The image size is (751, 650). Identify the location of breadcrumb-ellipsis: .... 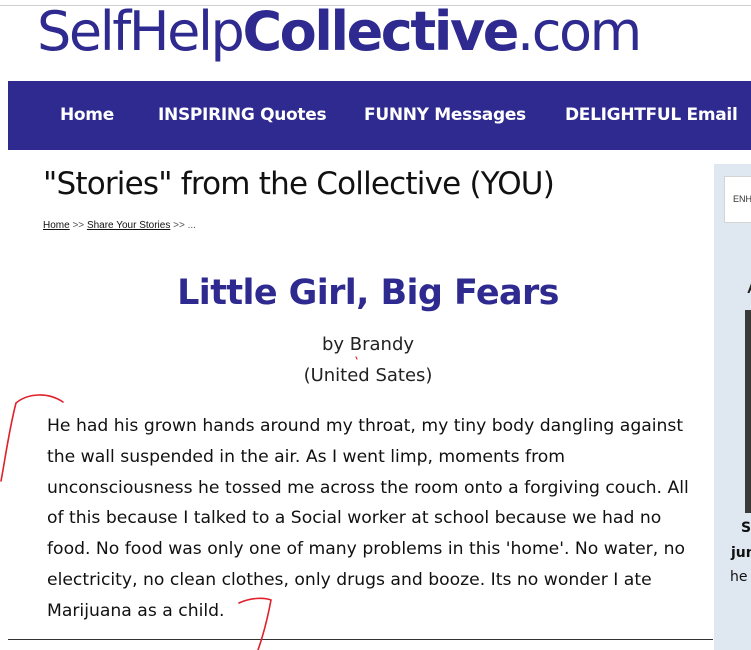
(191, 225).